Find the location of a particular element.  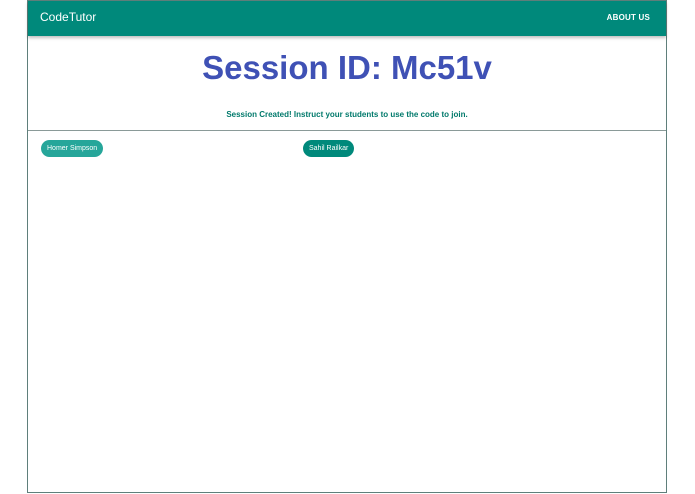

brand-logo: CodeTutor is located at coordinates (68, 17).